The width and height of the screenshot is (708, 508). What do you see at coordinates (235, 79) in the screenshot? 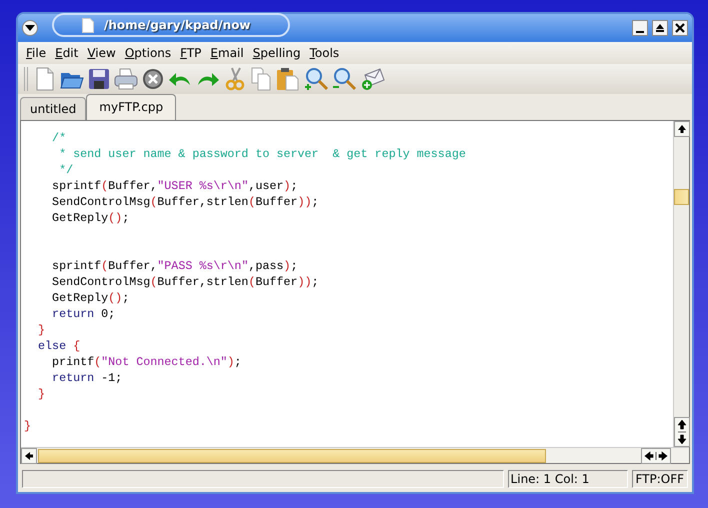
I see `scissors-icon` at bounding box center [235, 79].